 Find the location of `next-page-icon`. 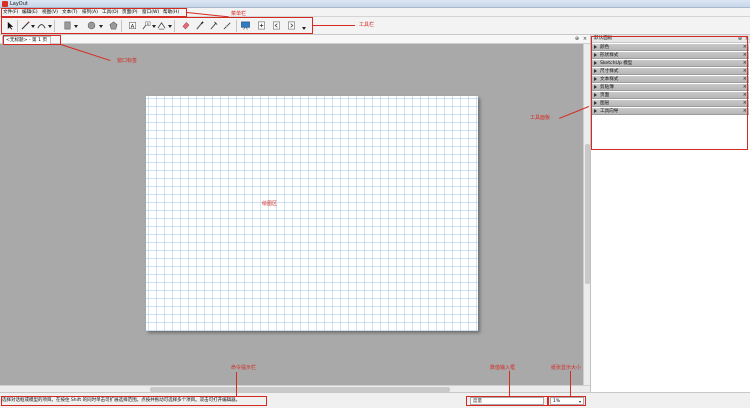

next-page-icon is located at coordinates (291, 25).